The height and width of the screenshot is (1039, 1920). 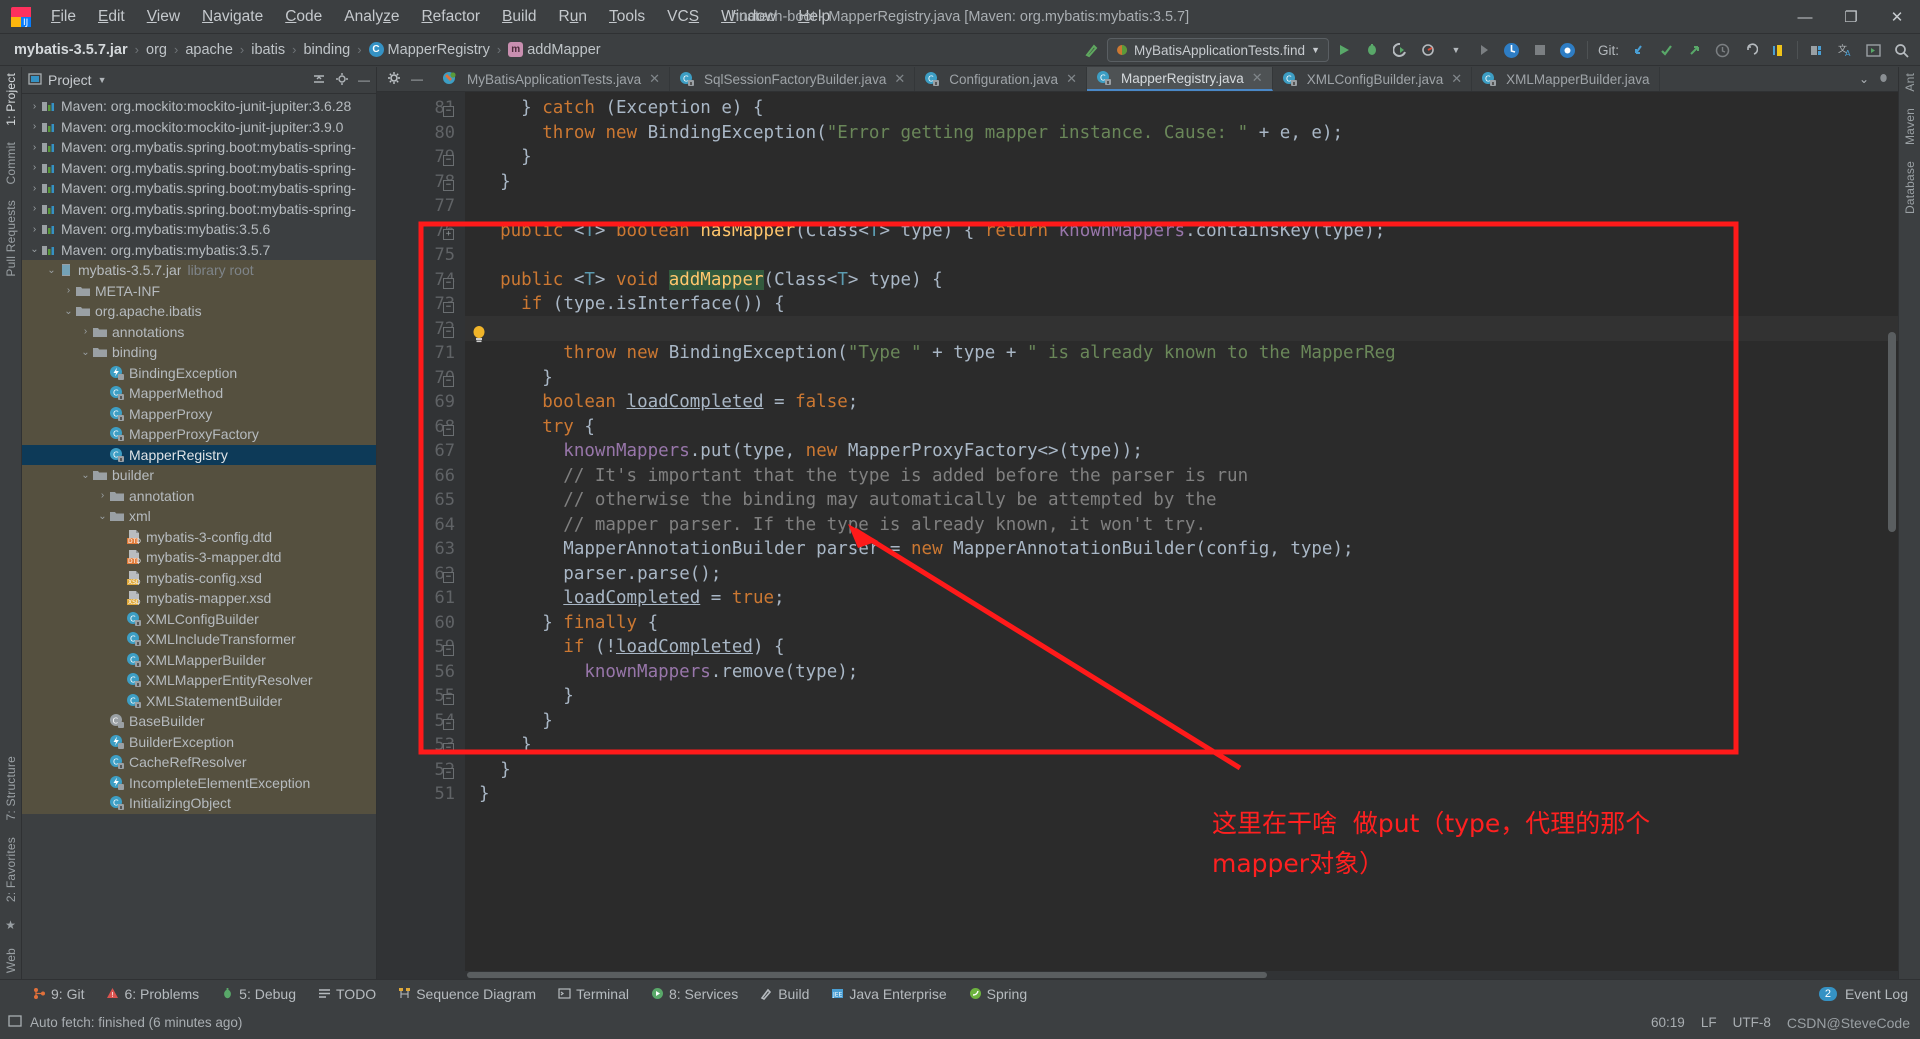 I want to click on breadcrumb-item-ibatis: ibatis, so click(x=268, y=50).